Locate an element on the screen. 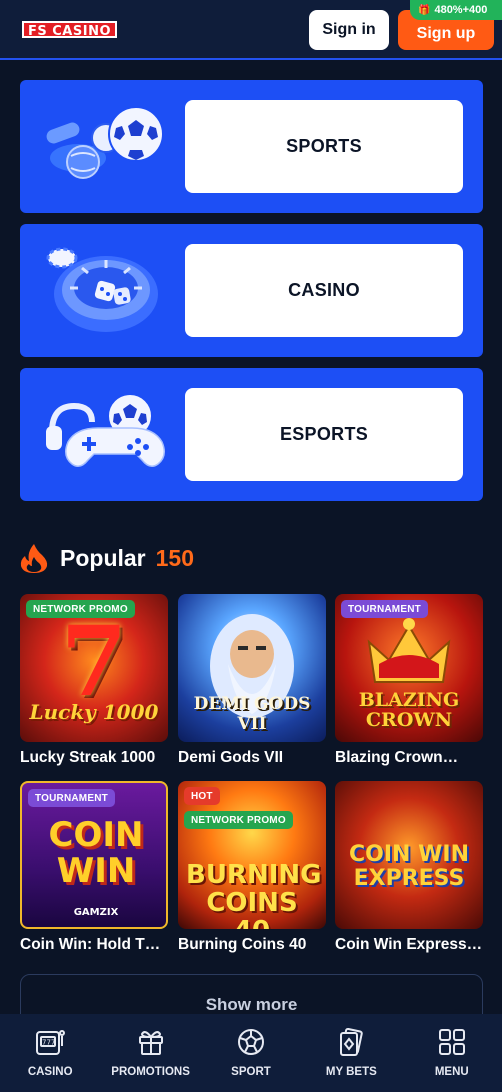 This screenshot has width=502, height=1092. category-card-sports: SPORTS is located at coordinates (251, 146).